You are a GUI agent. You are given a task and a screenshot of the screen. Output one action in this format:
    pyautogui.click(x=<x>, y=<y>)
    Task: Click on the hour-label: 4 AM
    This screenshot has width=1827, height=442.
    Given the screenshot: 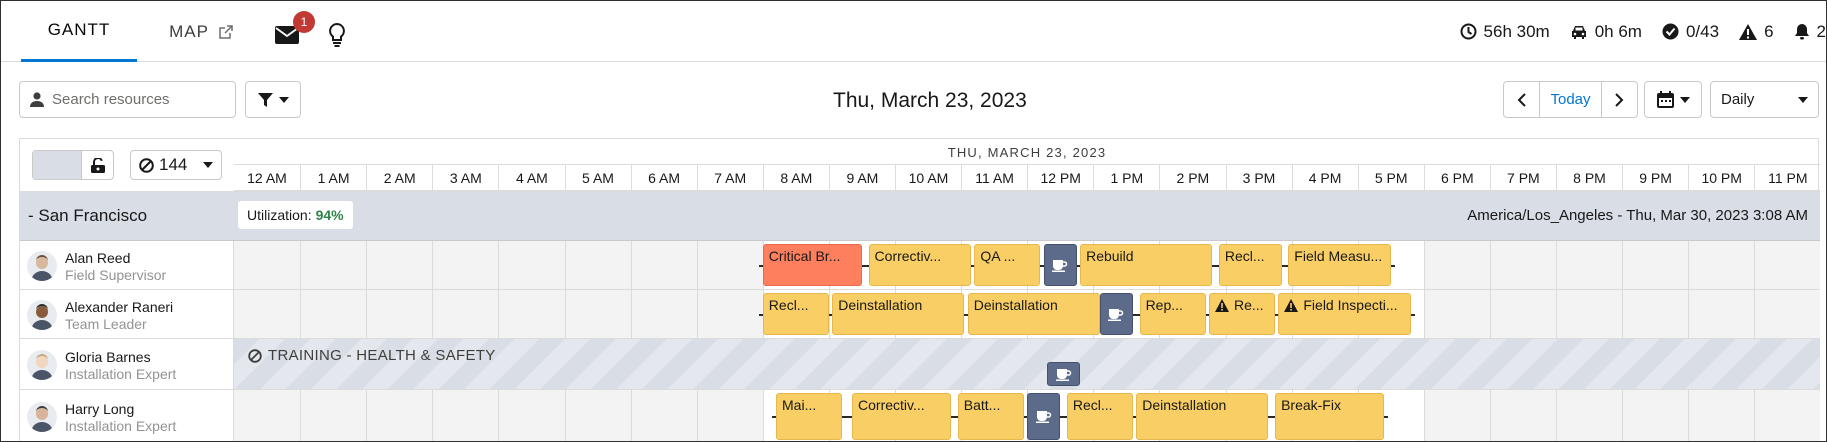 What is the action you would take?
    pyautogui.click(x=531, y=178)
    